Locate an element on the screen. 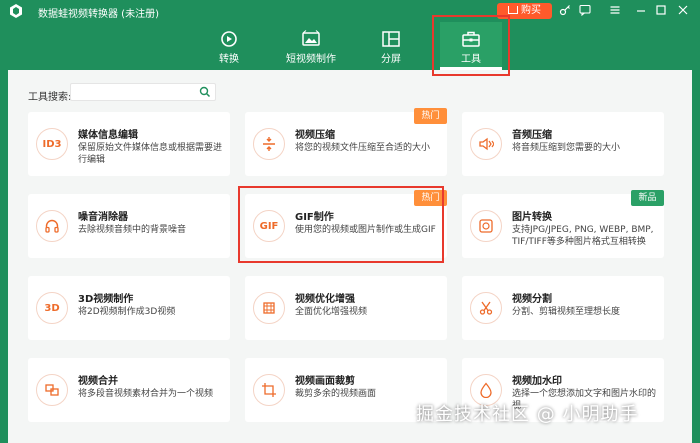 This screenshot has height=443, width=700. key-icon is located at coordinates (565, 11).